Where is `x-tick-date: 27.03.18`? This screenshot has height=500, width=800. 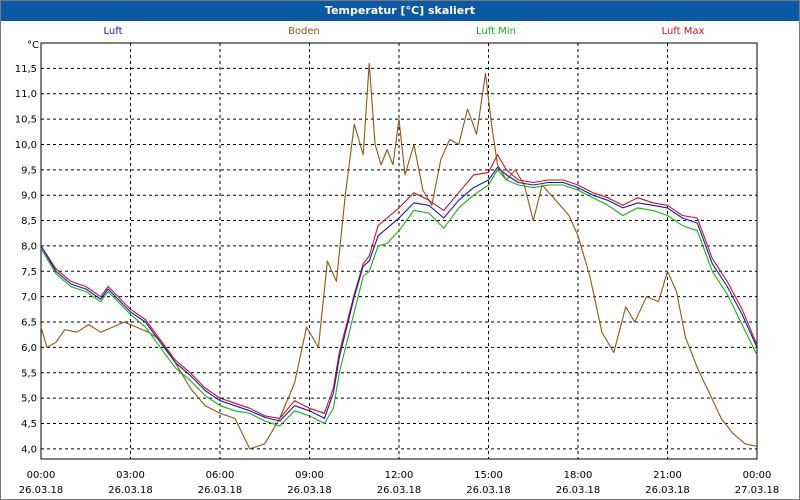
x-tick-date: 27.03.18 is located at coordinates (757, 490).